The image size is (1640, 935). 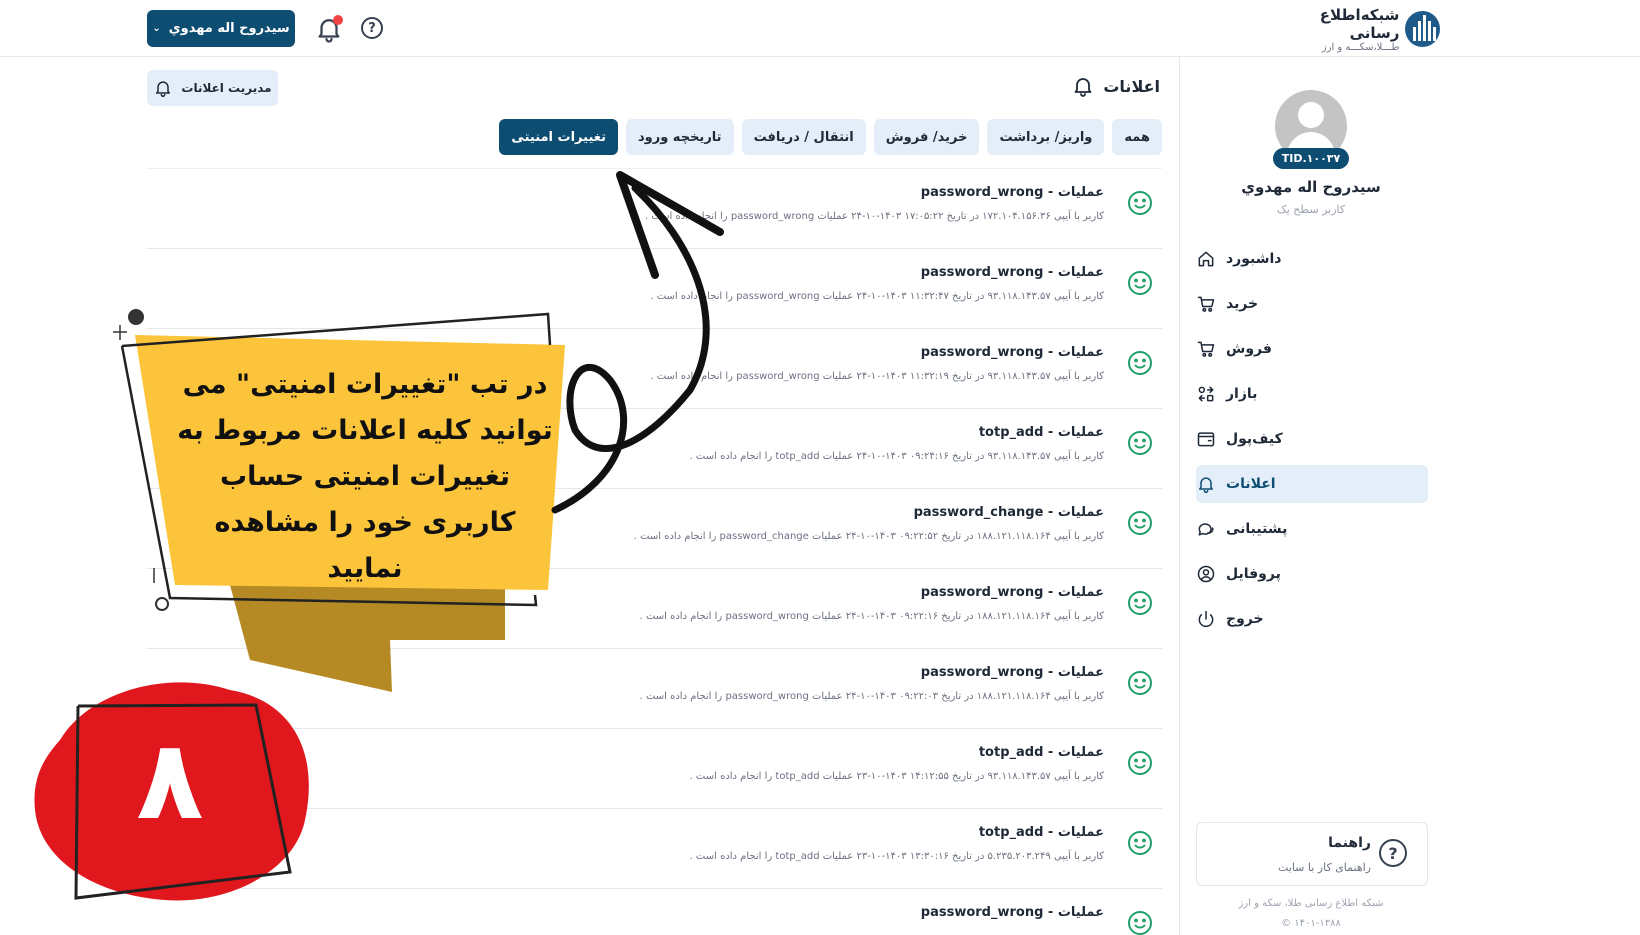 I want to click on step-number: ۸, so click(x=170, y=780).